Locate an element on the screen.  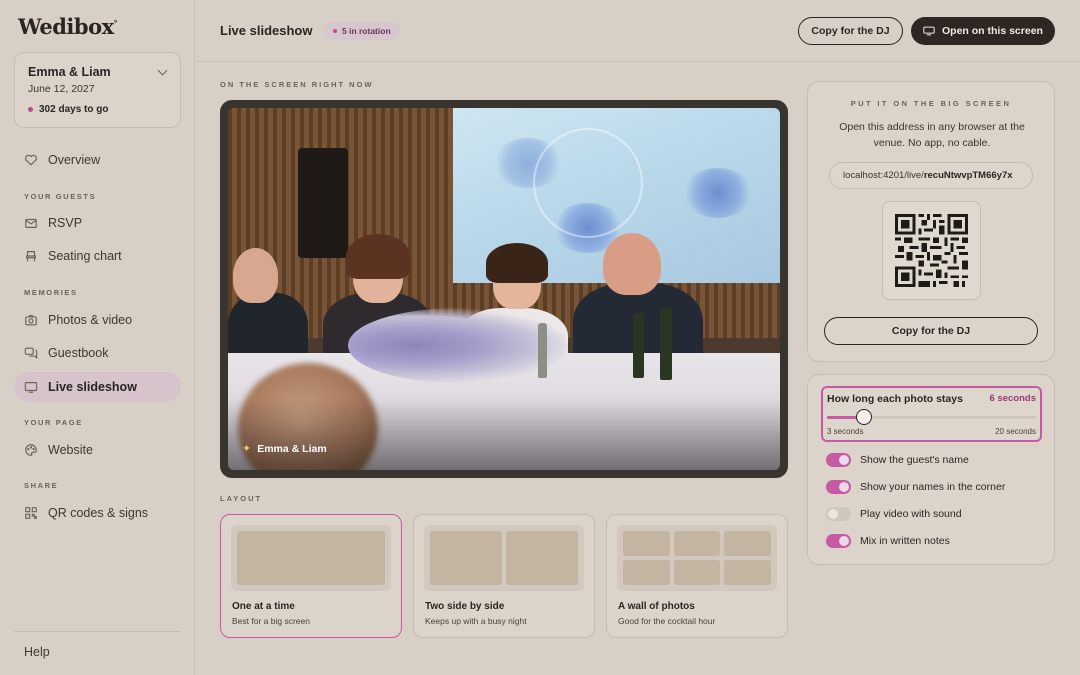
layout-preview-wall is located at coordinates (697, 558).